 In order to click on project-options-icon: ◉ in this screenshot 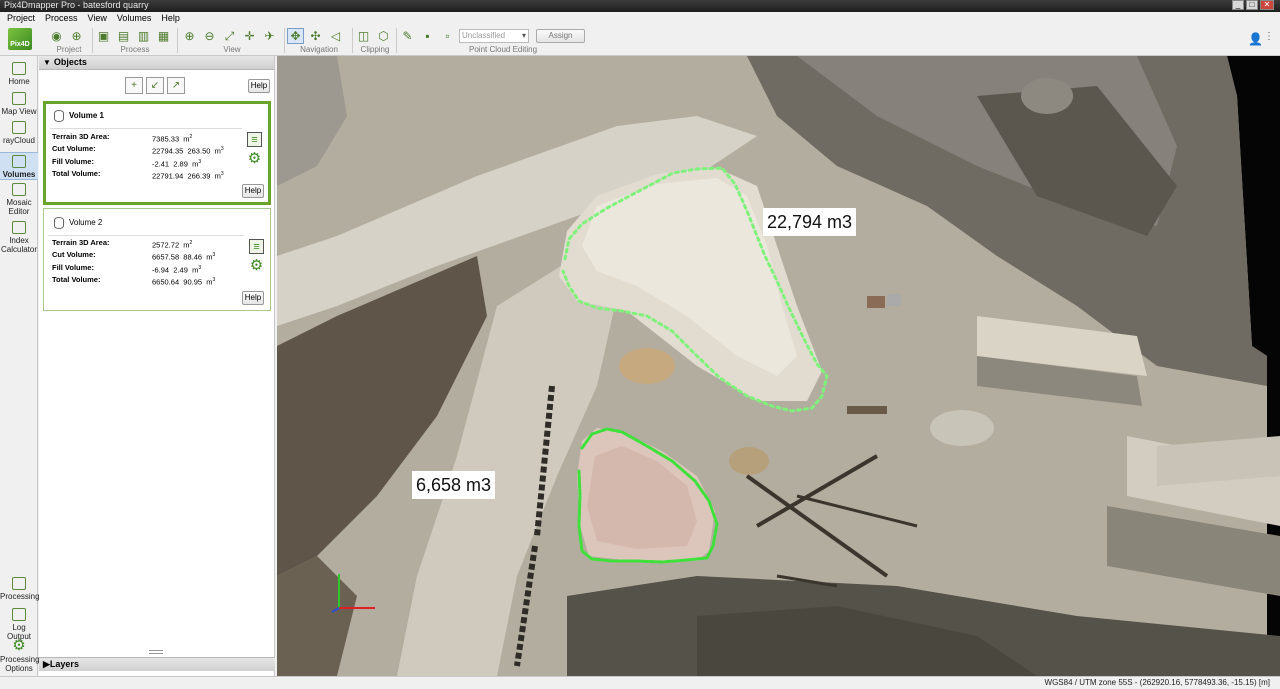, I will do `click(56, 36)`.